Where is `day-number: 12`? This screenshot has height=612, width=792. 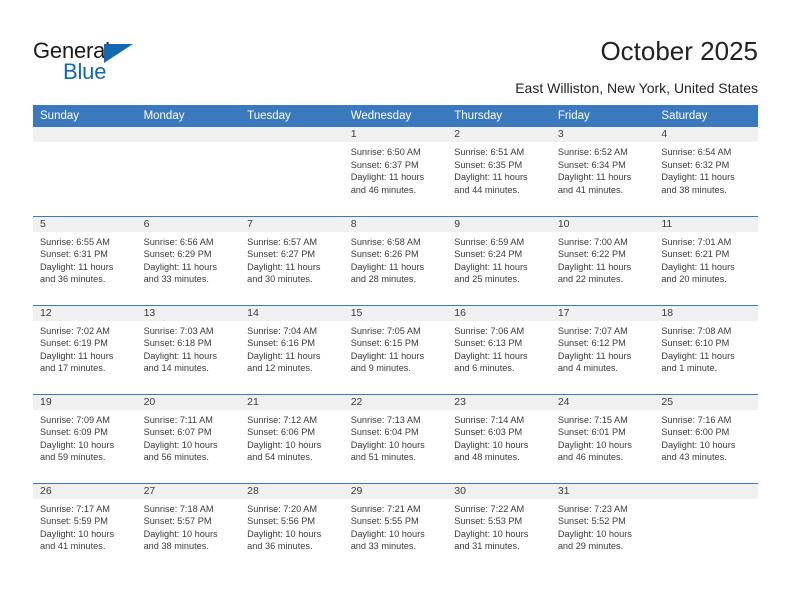 day-number: 12 is located at coordinates (85, 313).